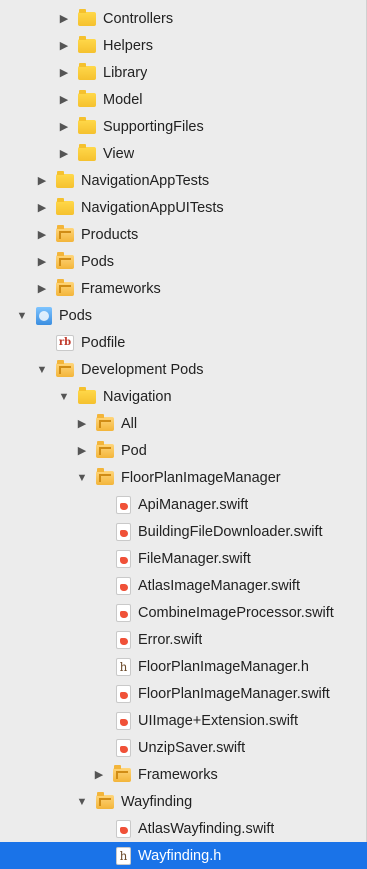  What do you see at coordinates (157, 801) in the screenshot?
I see `tree-item-label: Wayfinding` at bounding box center [157, 801].